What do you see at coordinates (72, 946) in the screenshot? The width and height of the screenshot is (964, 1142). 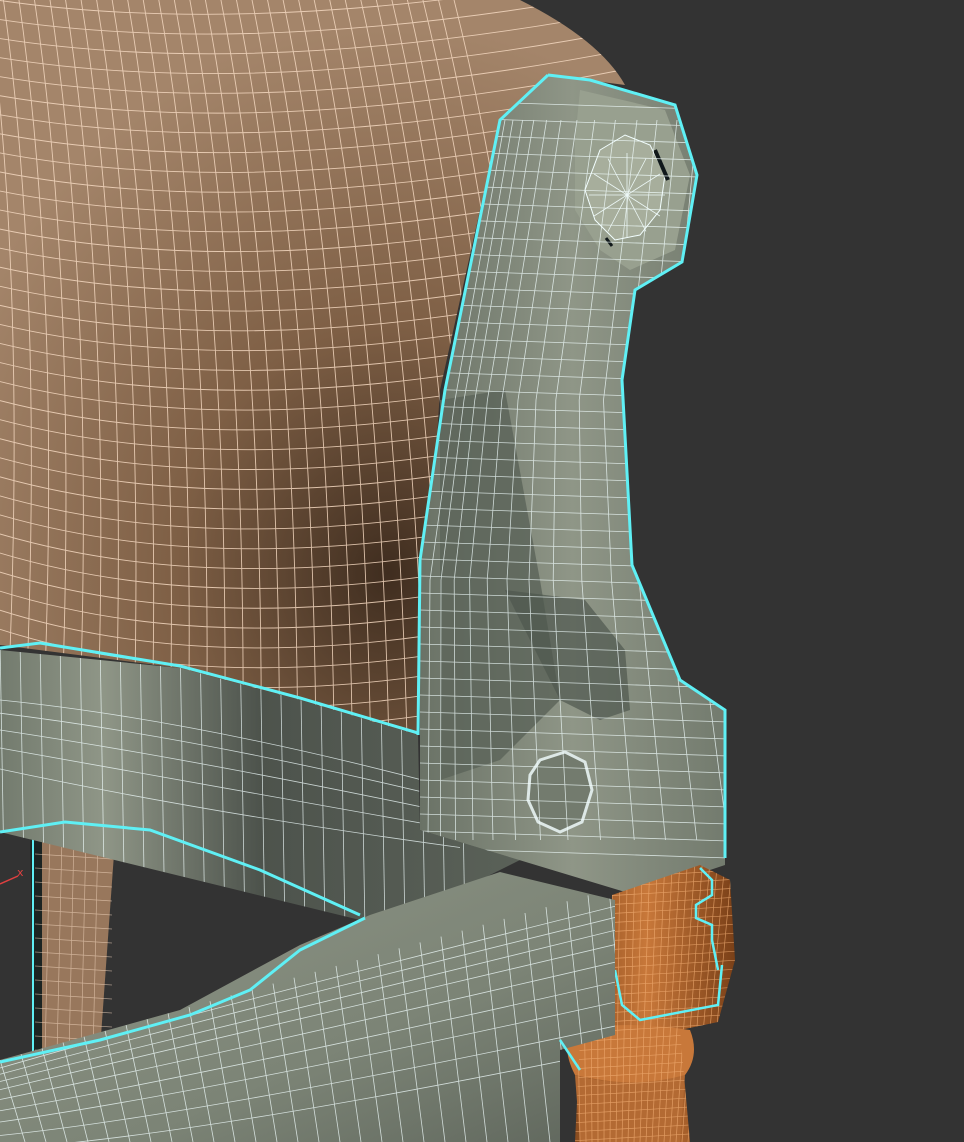 I see `rear-leg` at bounding box center [72, 946].